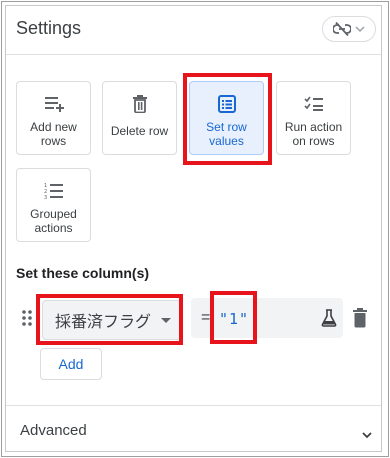  I want to click on action-tile-add-new-rows: Add new rows, so click(53, 118).